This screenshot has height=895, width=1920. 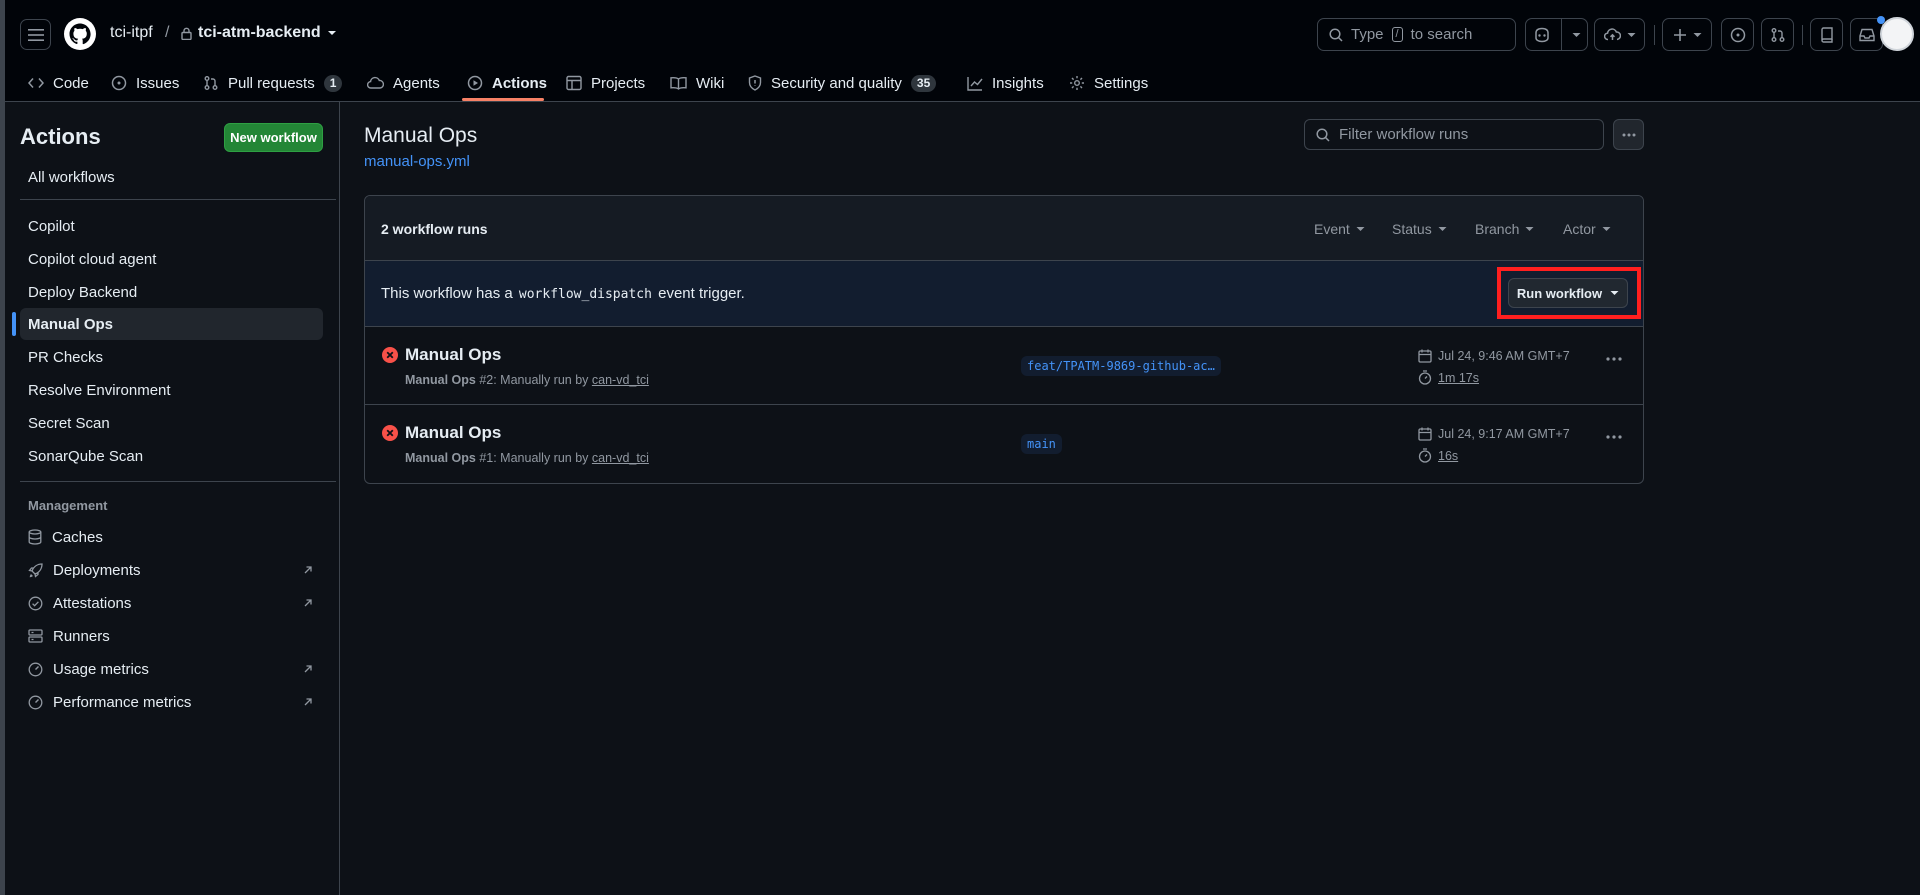 I want to click on repositories-button, so click(x=1826, y=34).